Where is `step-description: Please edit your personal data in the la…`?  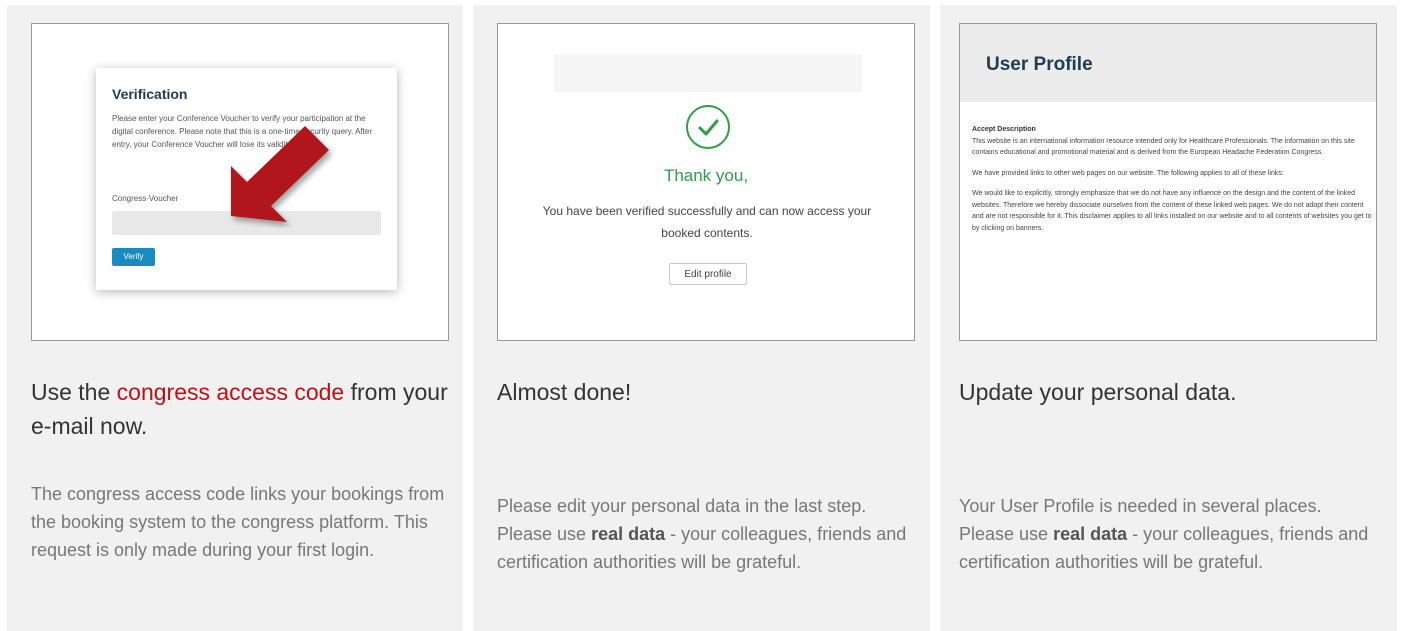
step-description: Please edit your personal data in the la… is located at coordinates (707, 534).